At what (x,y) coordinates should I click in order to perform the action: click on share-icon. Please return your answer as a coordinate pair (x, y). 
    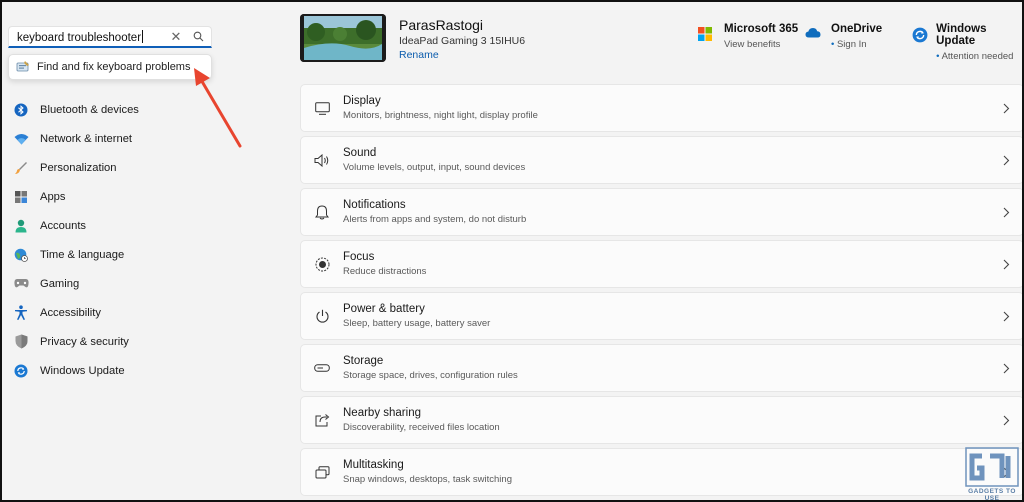
    Looking at the image, I should click on (322, 420).